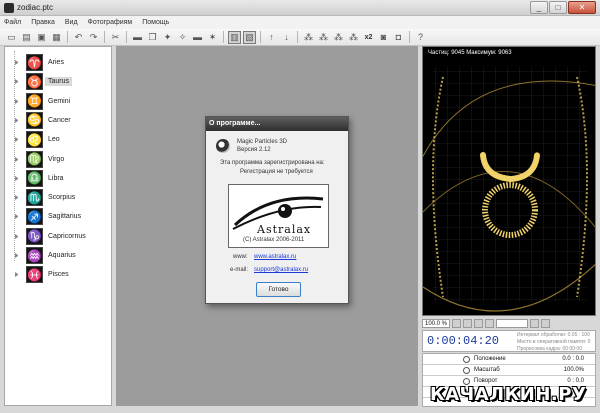 This screenshot has height=413, width=600. I want to click on tree-item: ♐ Sagittarius, so click(58, 216).